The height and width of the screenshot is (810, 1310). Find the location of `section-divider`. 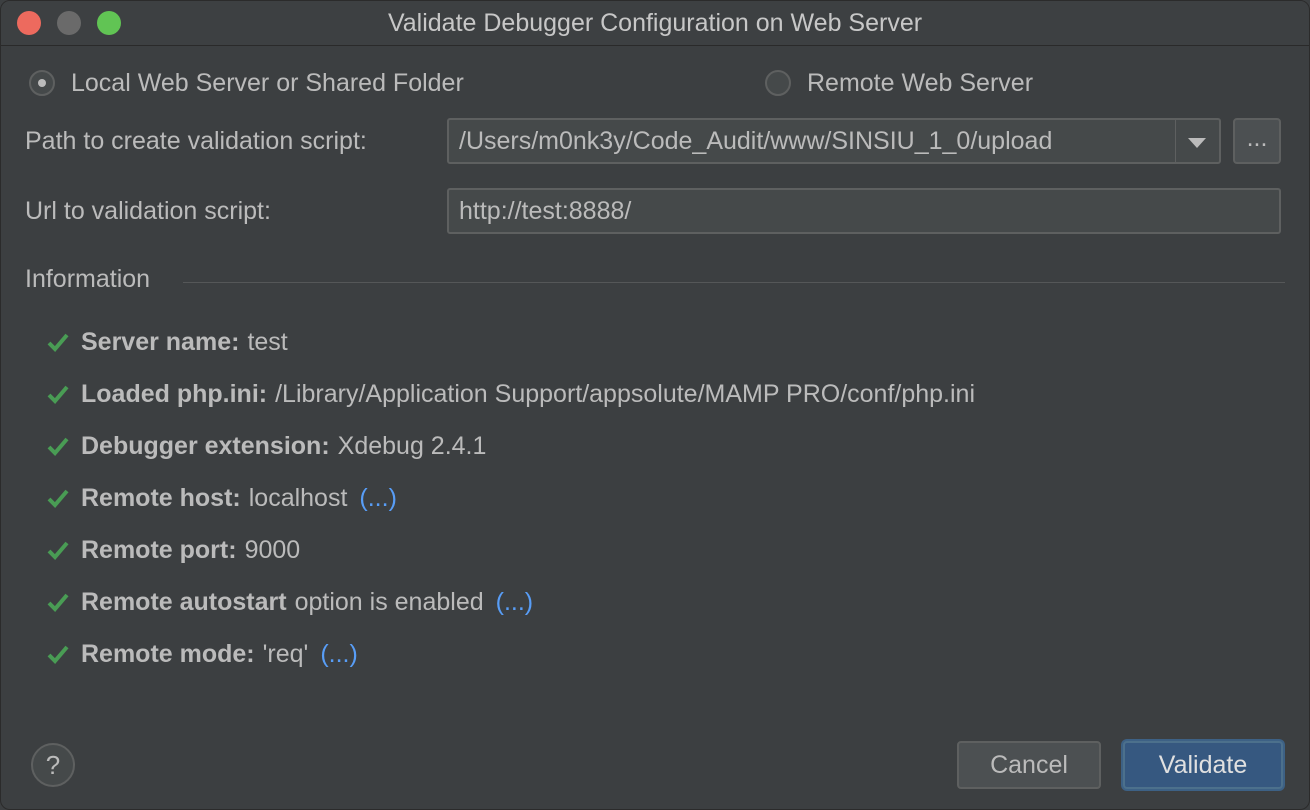

section-divider is located at coordinates (734, 282).